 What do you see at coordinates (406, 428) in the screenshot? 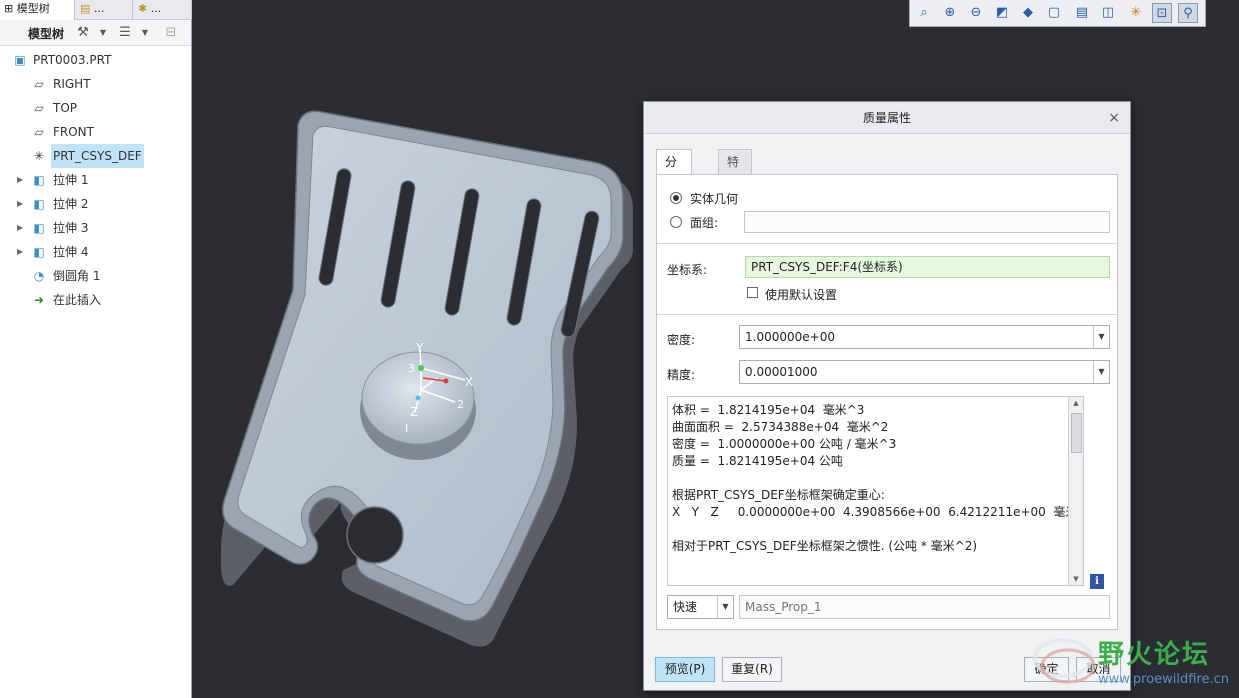
I see `csys-label-1: I` at bounding box center [406, 428].